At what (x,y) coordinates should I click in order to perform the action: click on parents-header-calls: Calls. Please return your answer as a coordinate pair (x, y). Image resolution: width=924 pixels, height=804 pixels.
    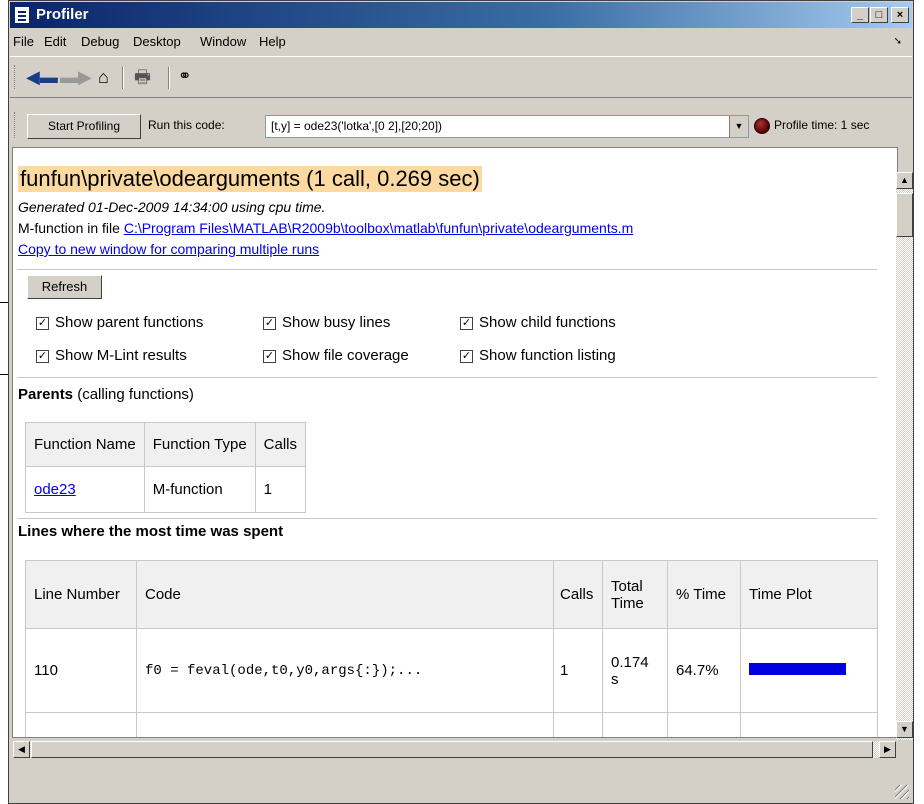
    Looking at the image, I should click on (280, 444).